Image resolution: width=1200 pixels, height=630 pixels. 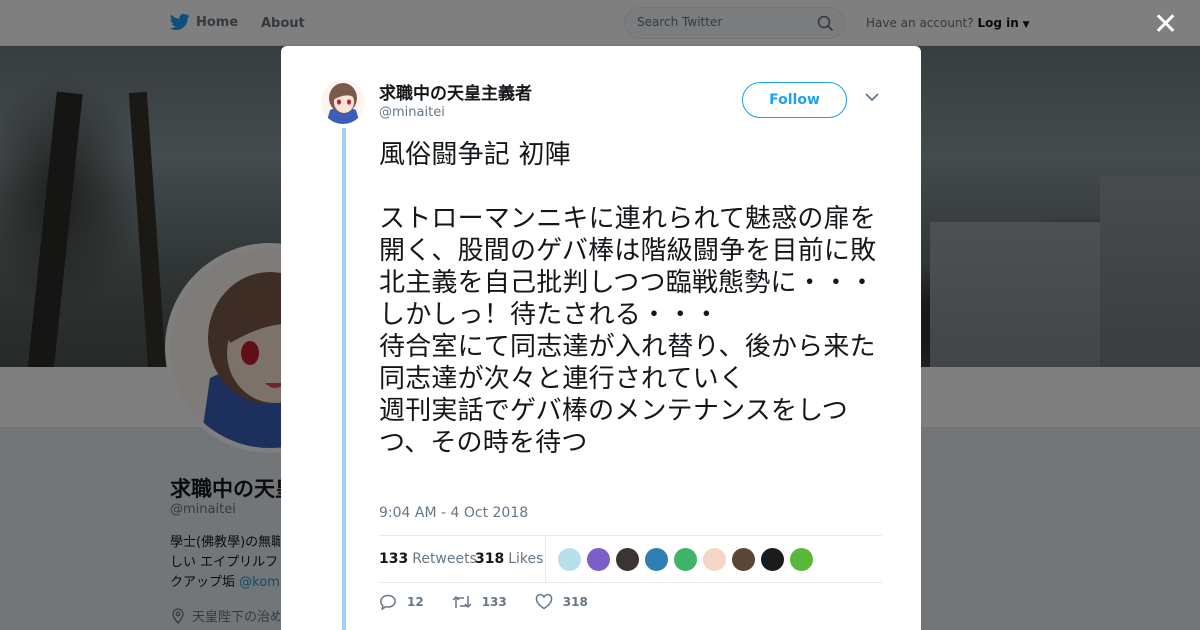 What do you see at coordinates (462, 602) in the screenshot?
I see `retweet-icon` at bounding box center [462, 602].